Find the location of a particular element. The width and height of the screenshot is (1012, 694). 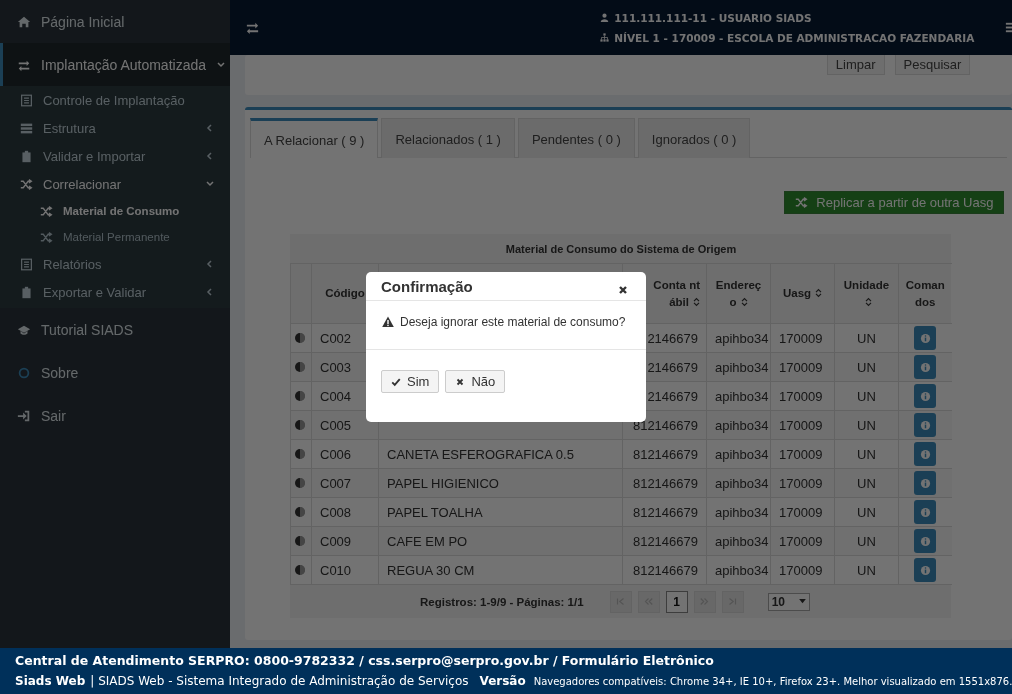

table-cell: PAPEL TOALHA is located at coordinates (435, 512).